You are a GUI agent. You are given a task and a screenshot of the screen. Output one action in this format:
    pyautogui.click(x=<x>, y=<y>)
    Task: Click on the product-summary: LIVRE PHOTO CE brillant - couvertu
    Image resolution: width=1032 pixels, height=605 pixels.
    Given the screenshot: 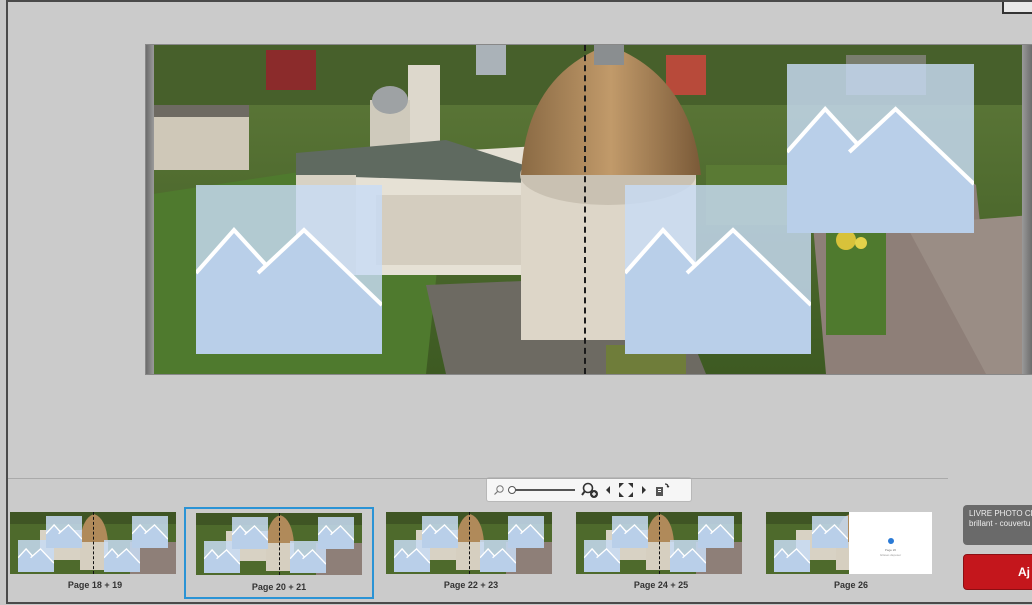 What is the action you would take?
    pyautogui.click(x=997, y=525)
    